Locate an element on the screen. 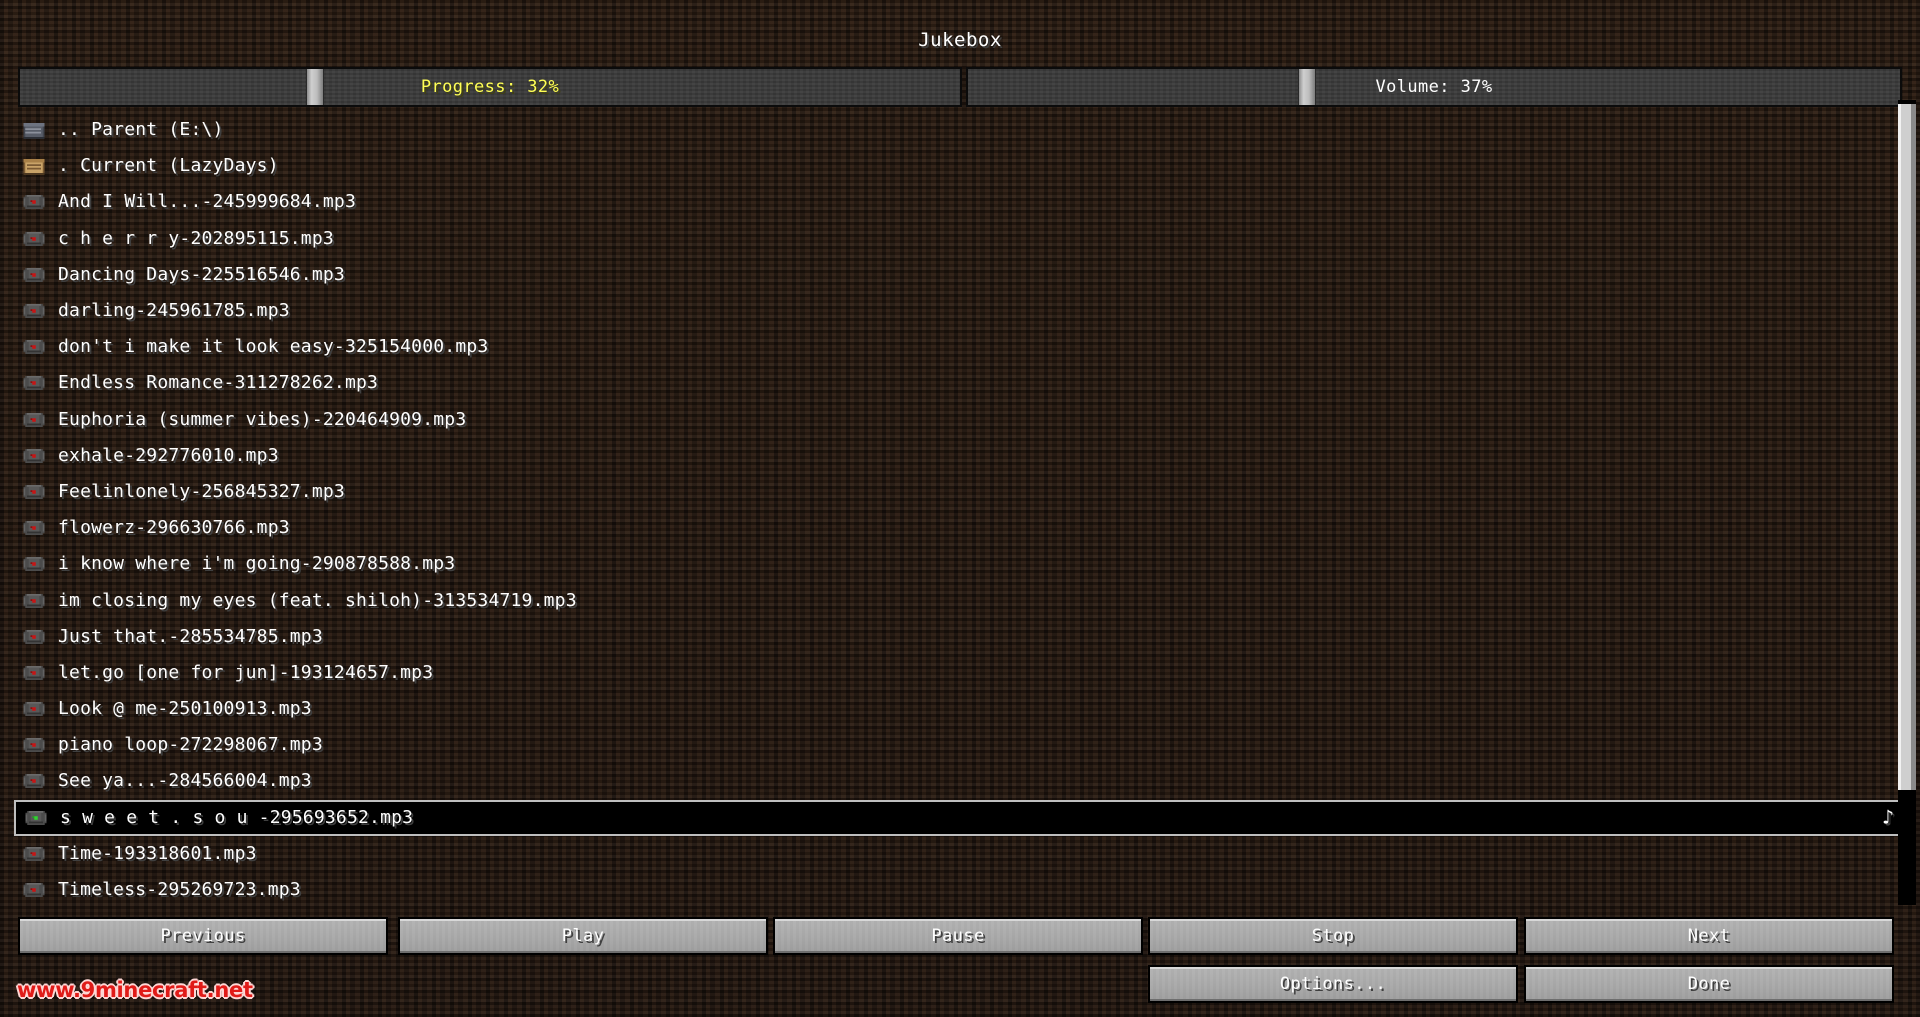 Image resolution: width=1920 pixels, height=1017 pixels. stop-button: Stop is located at coordinates (1333, 936).